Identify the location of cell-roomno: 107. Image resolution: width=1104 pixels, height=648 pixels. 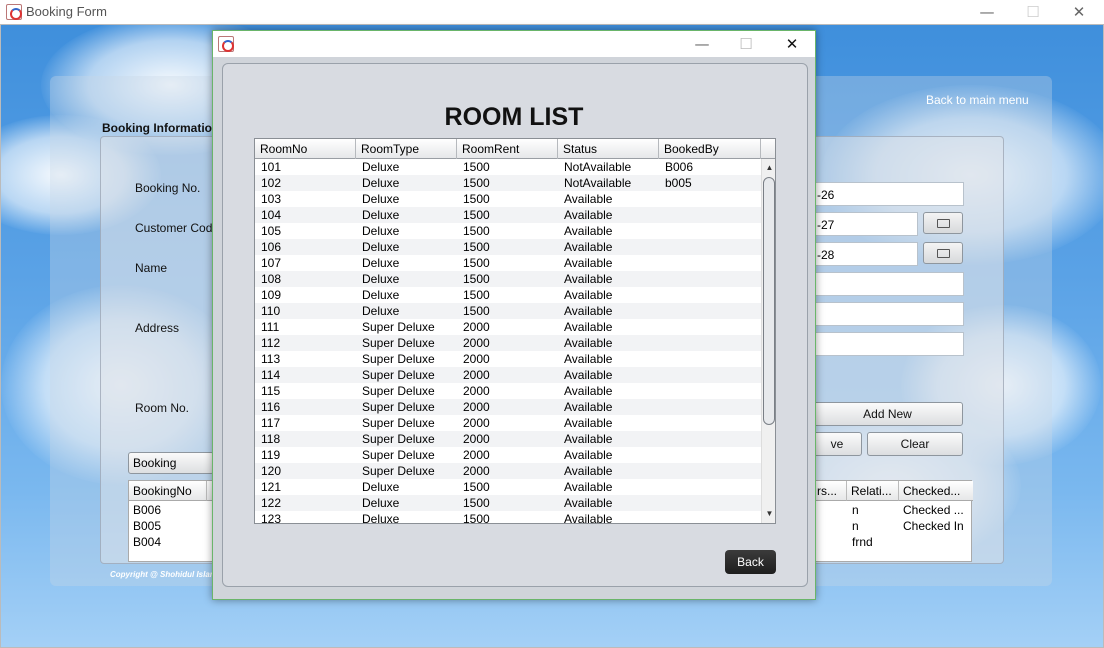
(271, 263).